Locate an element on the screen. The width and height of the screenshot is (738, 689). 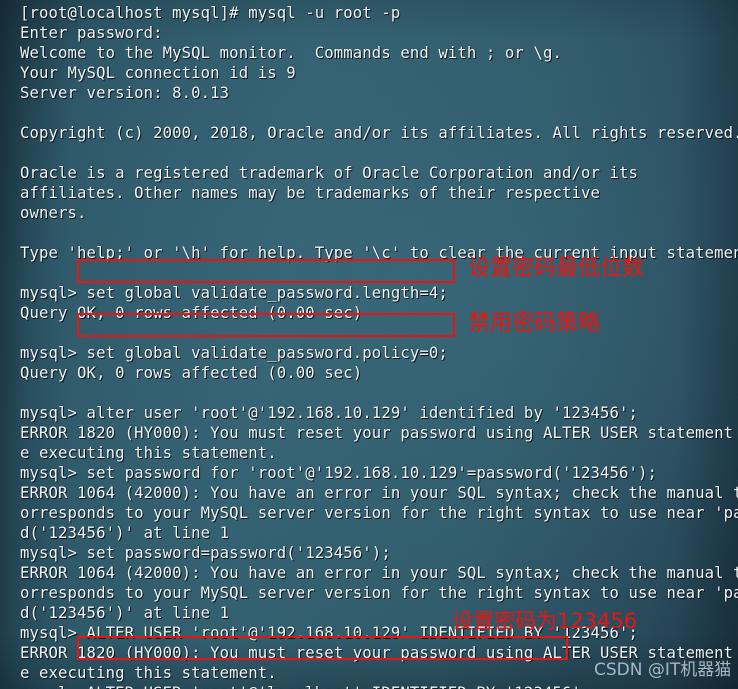
annotation-text: 设置密码最低位数 is located at coordinates (556, 268).